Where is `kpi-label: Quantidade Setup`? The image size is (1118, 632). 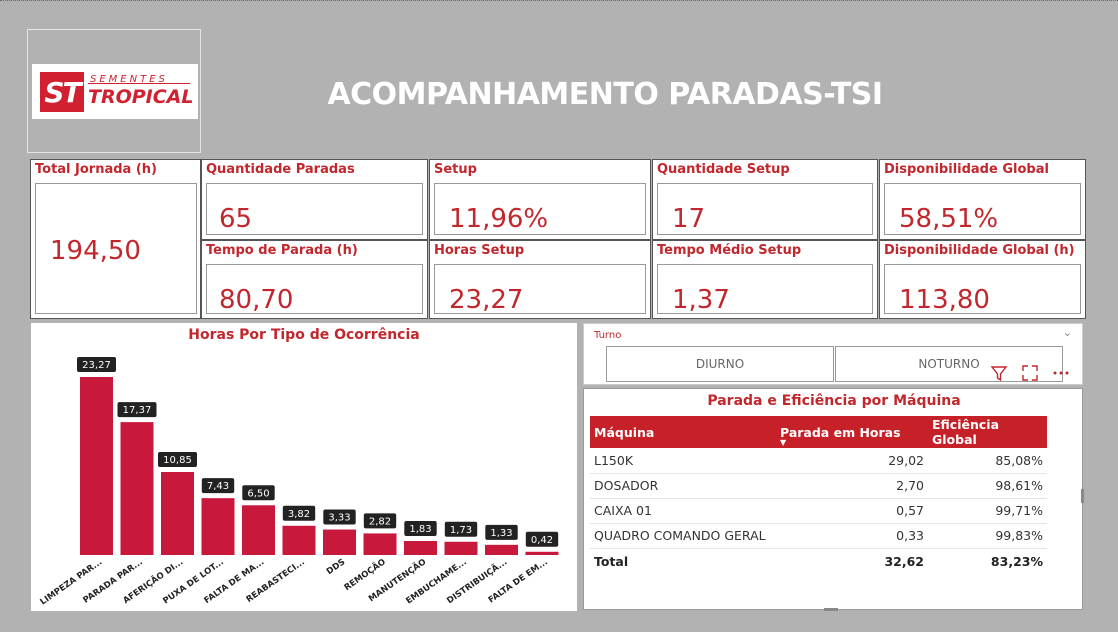 kpi-label: Quantidade Setup is located at coordinates (723, 169).